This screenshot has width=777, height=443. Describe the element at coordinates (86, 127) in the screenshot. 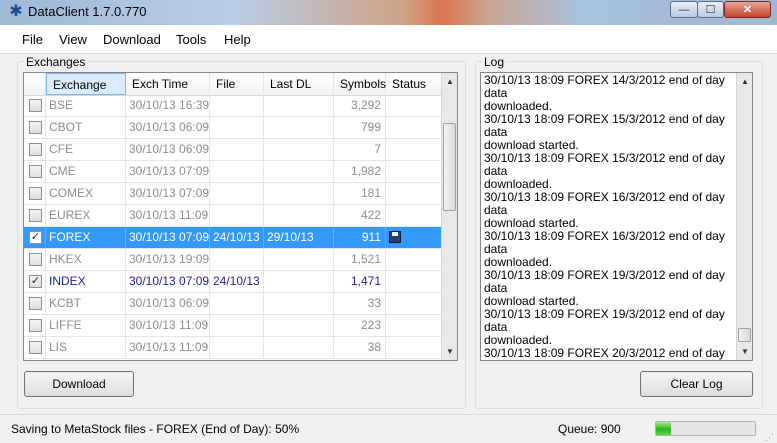

I see `cell-exchange: CBOT` at that location.